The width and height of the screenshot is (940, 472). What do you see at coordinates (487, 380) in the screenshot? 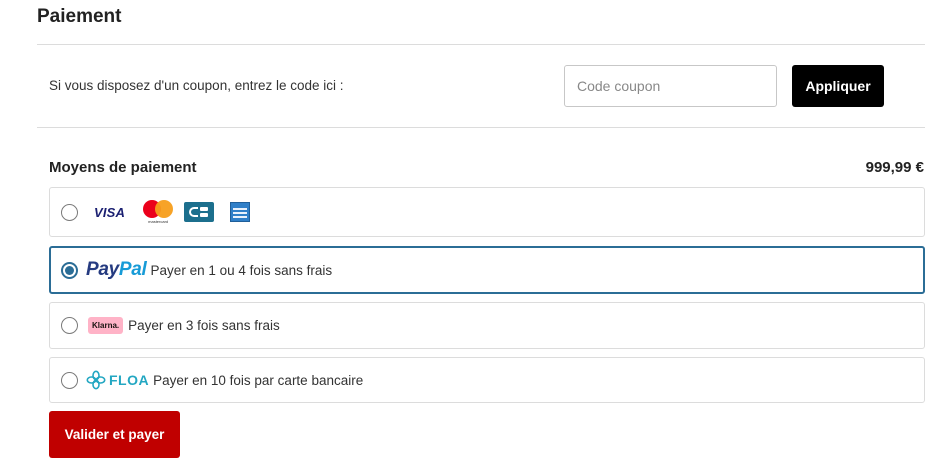
I see `payment-option-floa: FLOA Payer en 10 fois par carte bancaire` at bounding box center [487, 380].